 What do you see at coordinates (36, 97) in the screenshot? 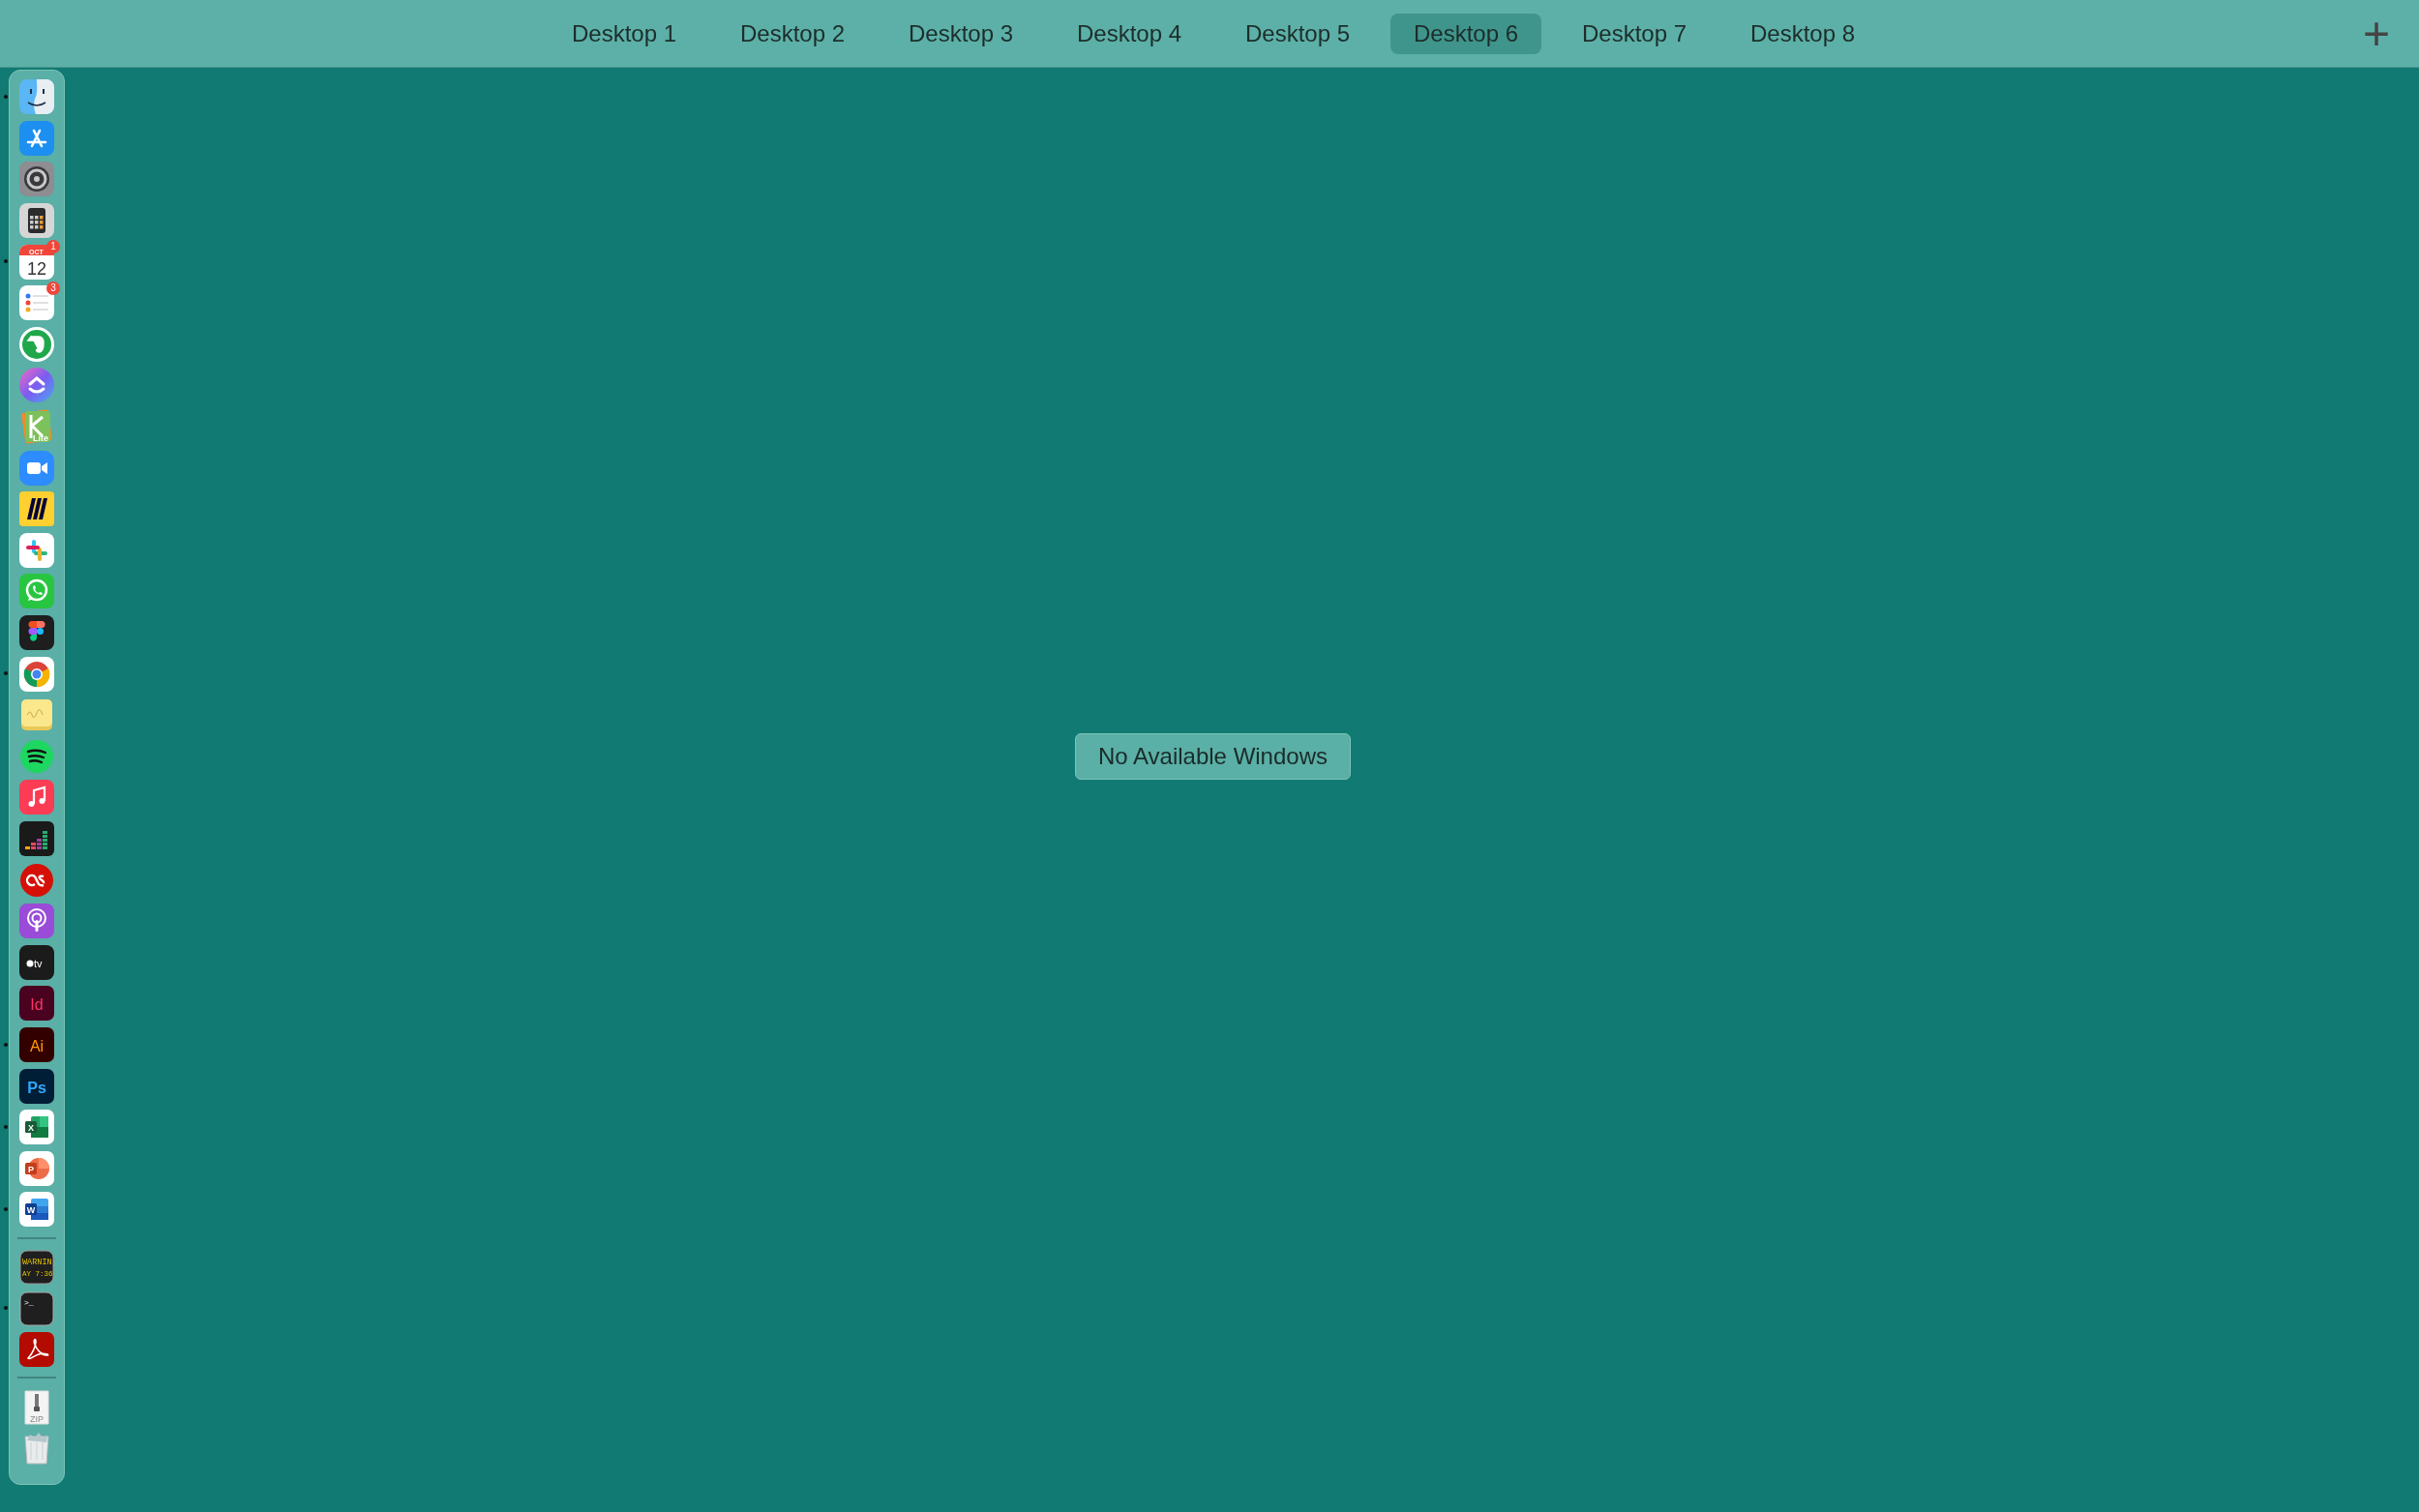
I see `face-icon` at bounding box center [36, 97].